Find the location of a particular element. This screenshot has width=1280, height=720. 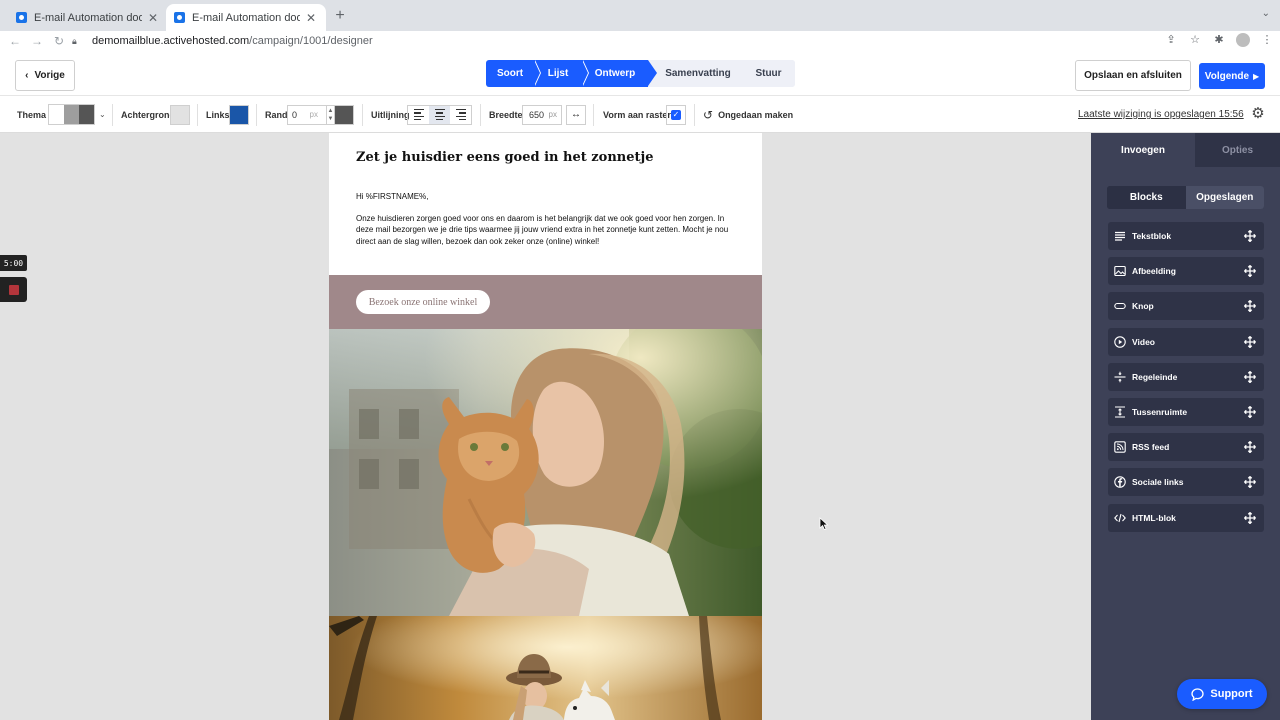

extensions-puzzle-icon: ✱ is located at coordinates (1219, 41).